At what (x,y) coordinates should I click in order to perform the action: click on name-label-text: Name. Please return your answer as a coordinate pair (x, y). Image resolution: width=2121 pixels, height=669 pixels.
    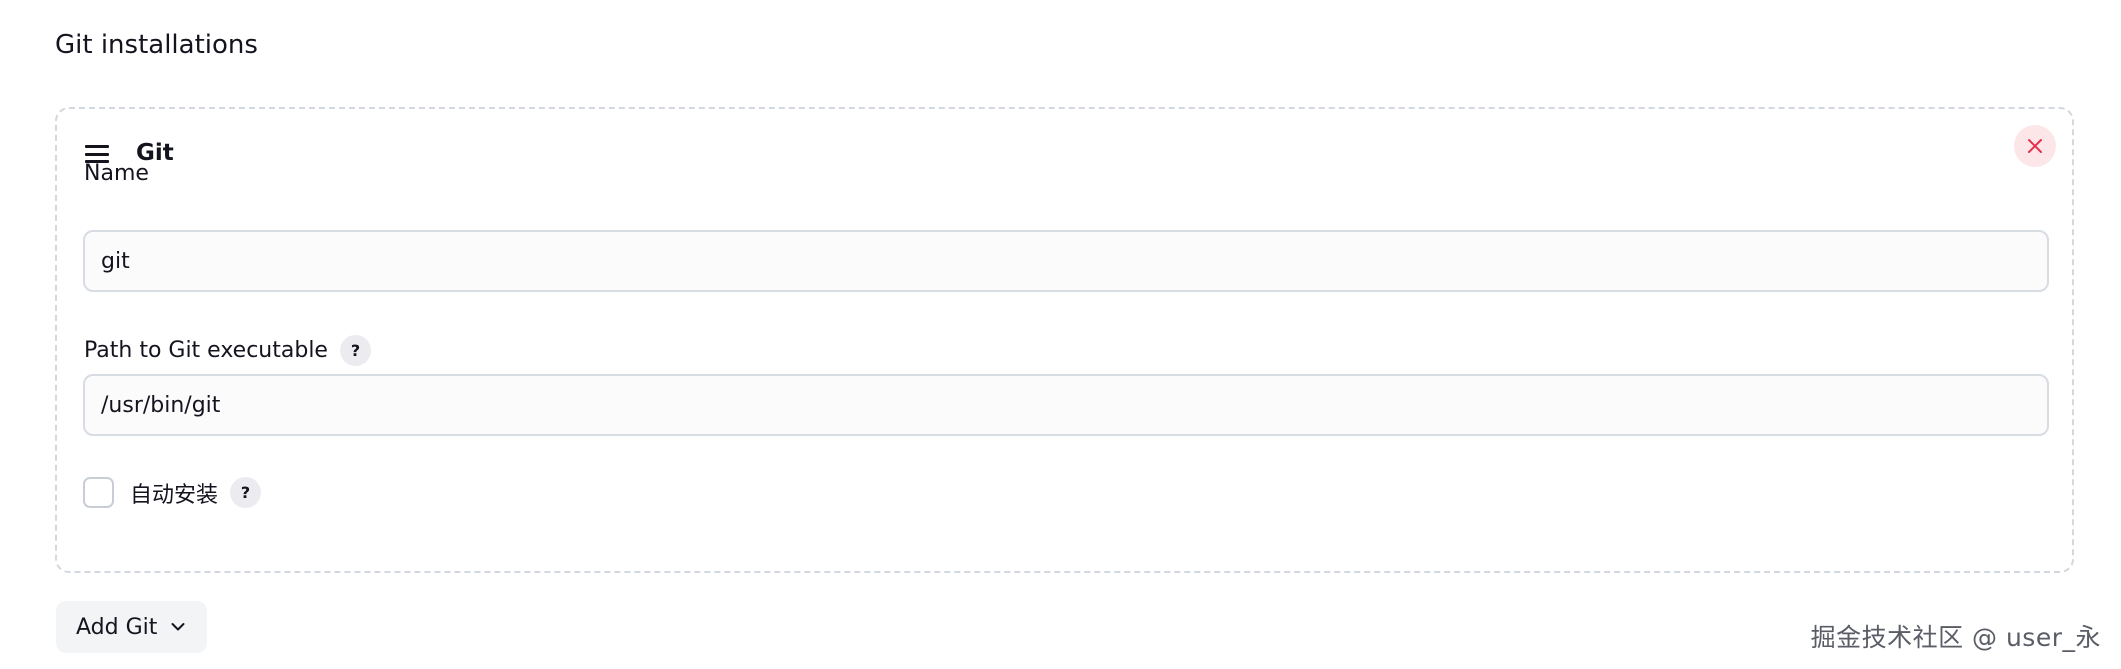
    Looking at the image, I should click on (116, 173).